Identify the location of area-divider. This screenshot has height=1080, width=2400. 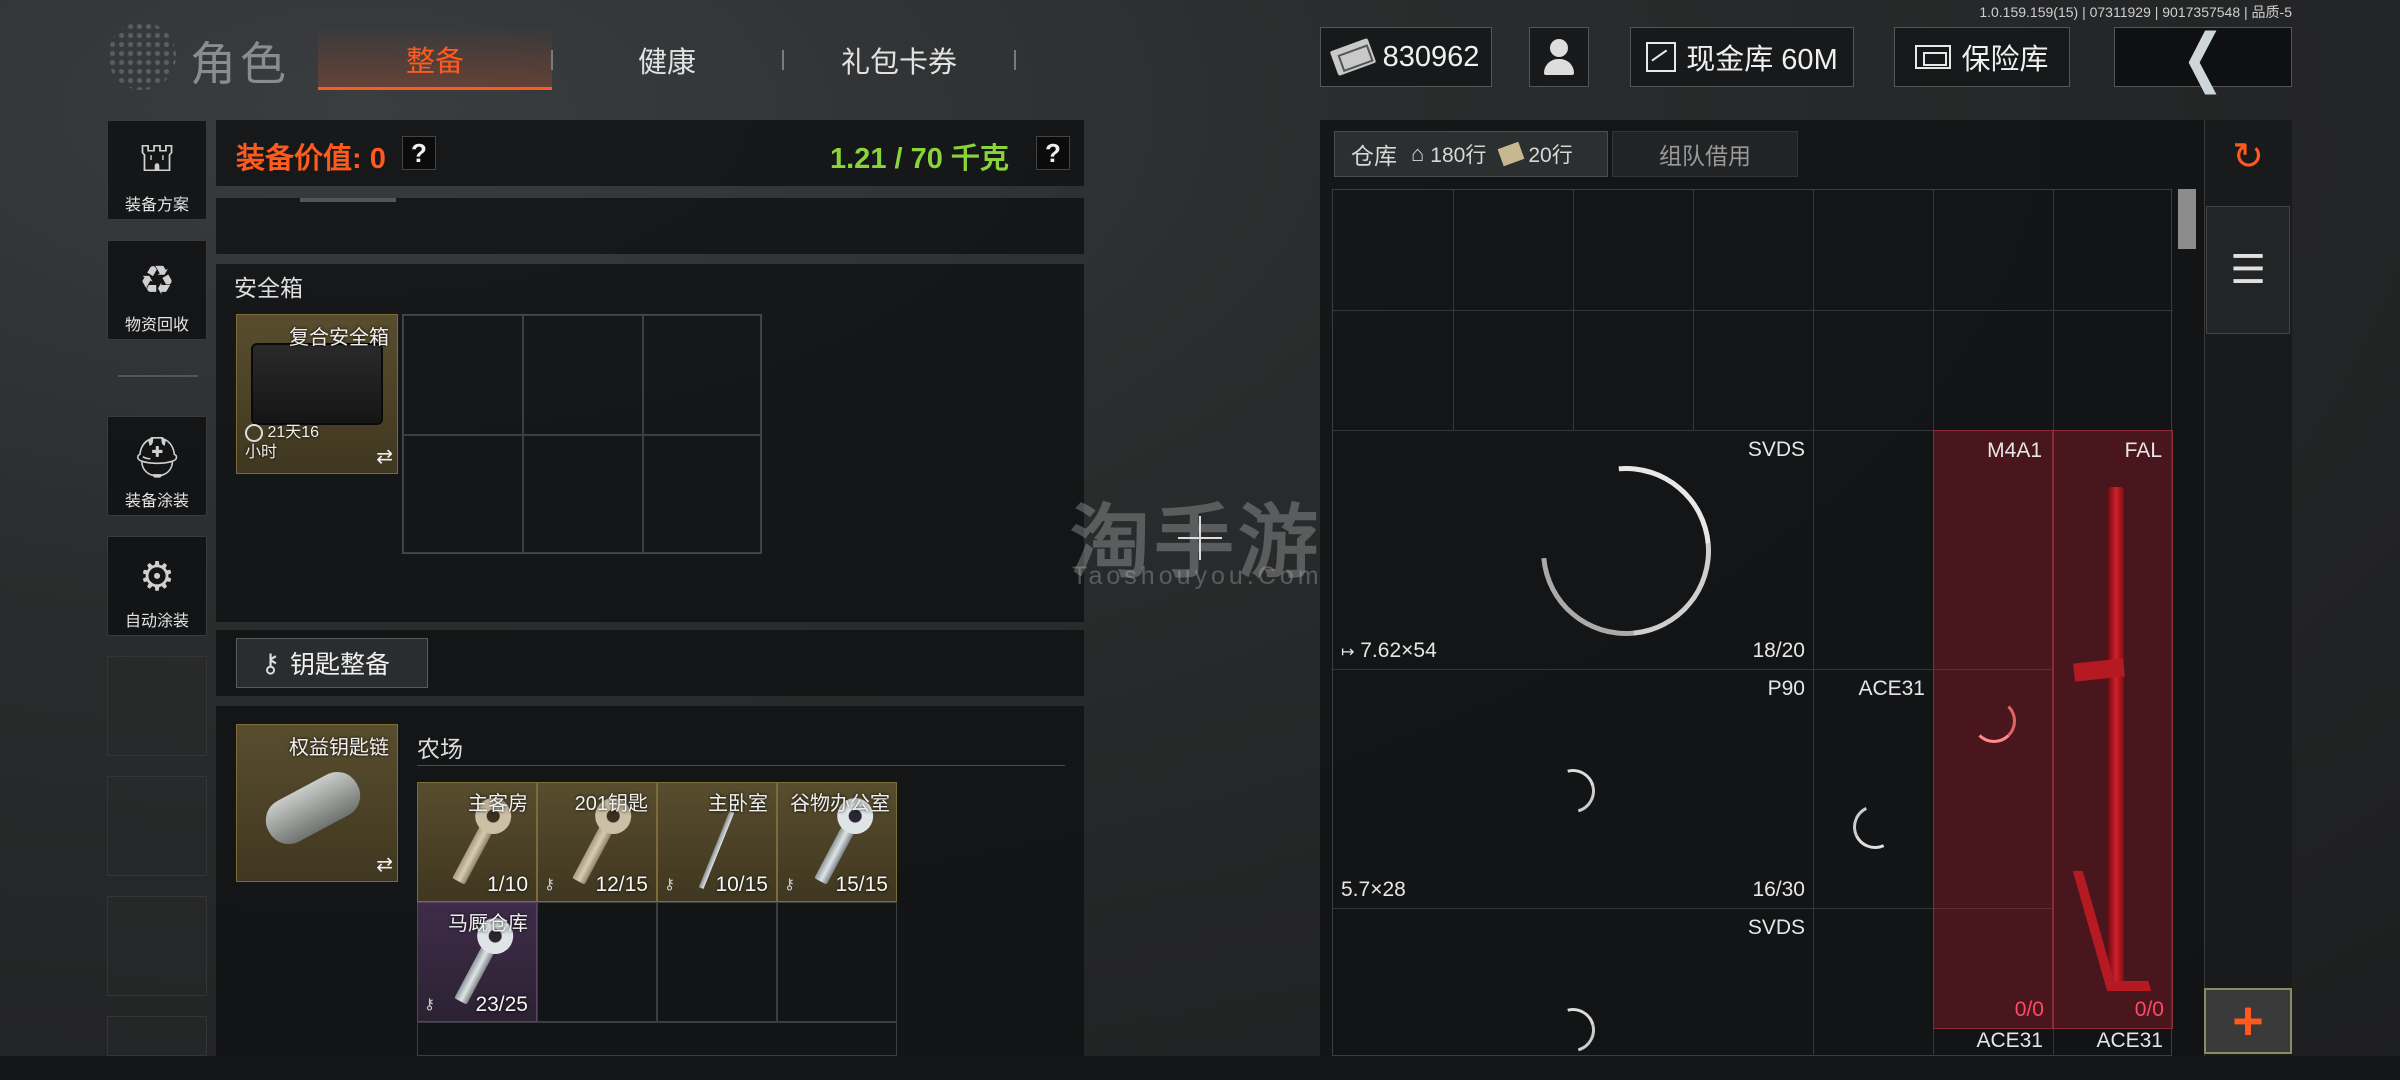
(741, 765).